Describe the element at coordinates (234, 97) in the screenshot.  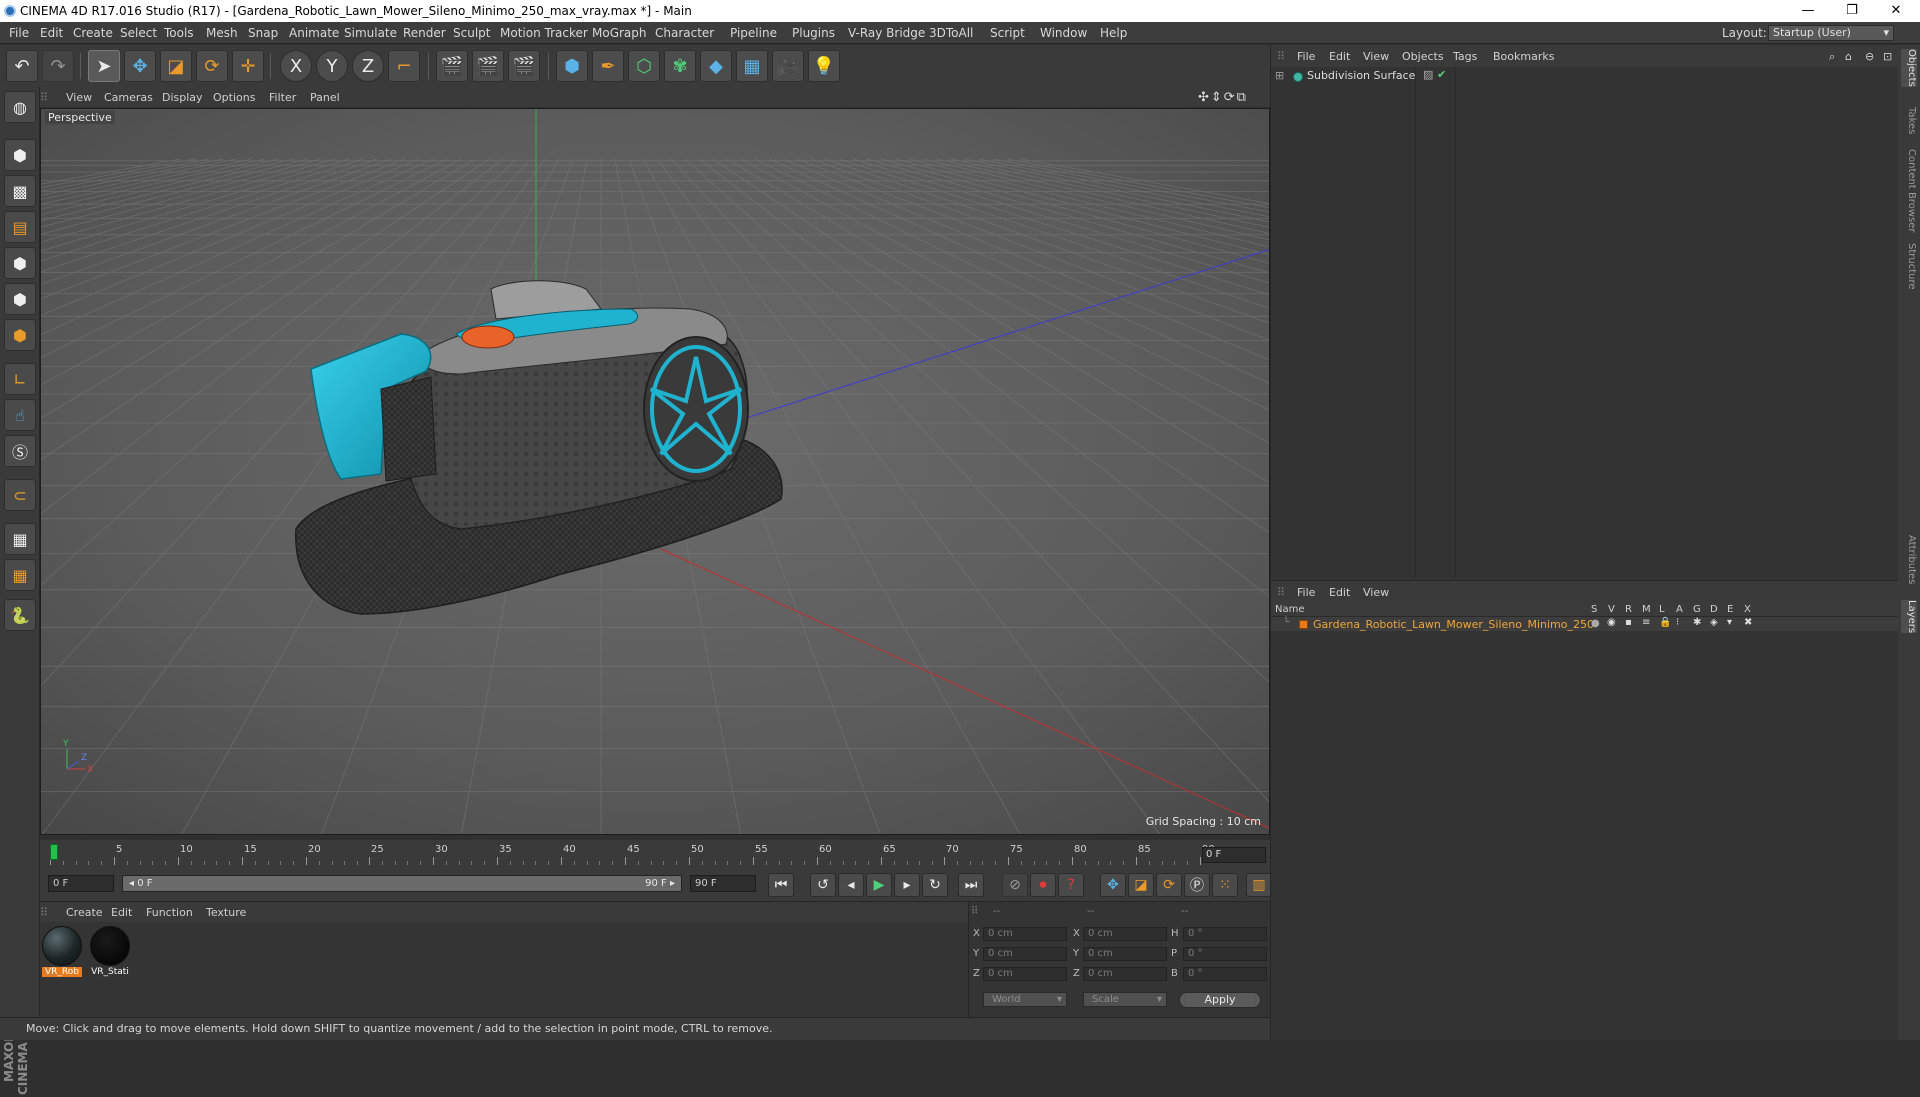
I see `viewport-menu-options: Options` at that location.